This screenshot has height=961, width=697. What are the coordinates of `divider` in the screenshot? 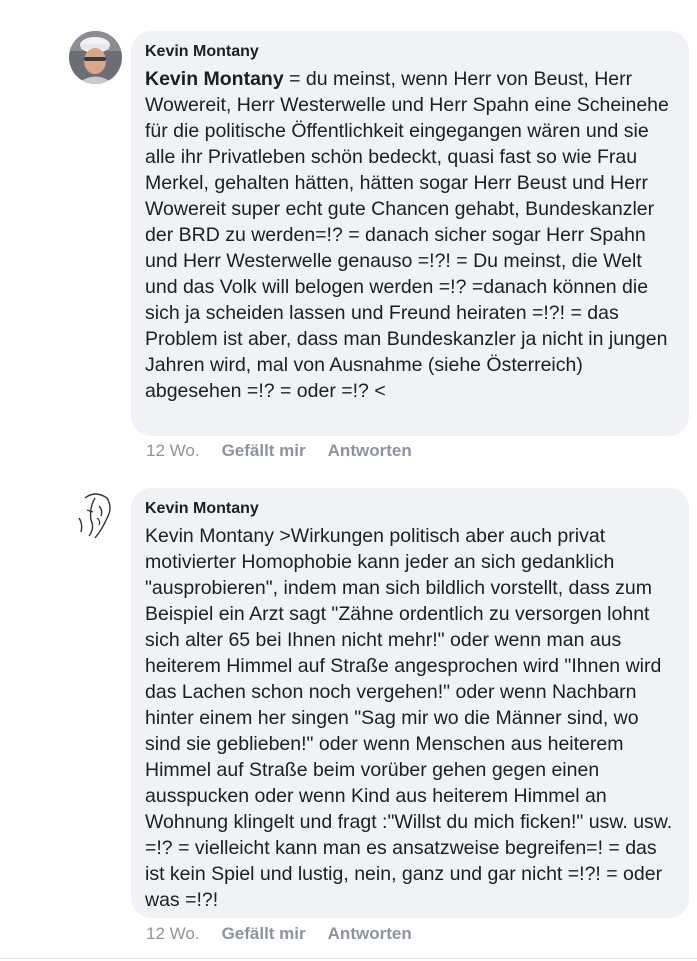 It's located at (348, 958).